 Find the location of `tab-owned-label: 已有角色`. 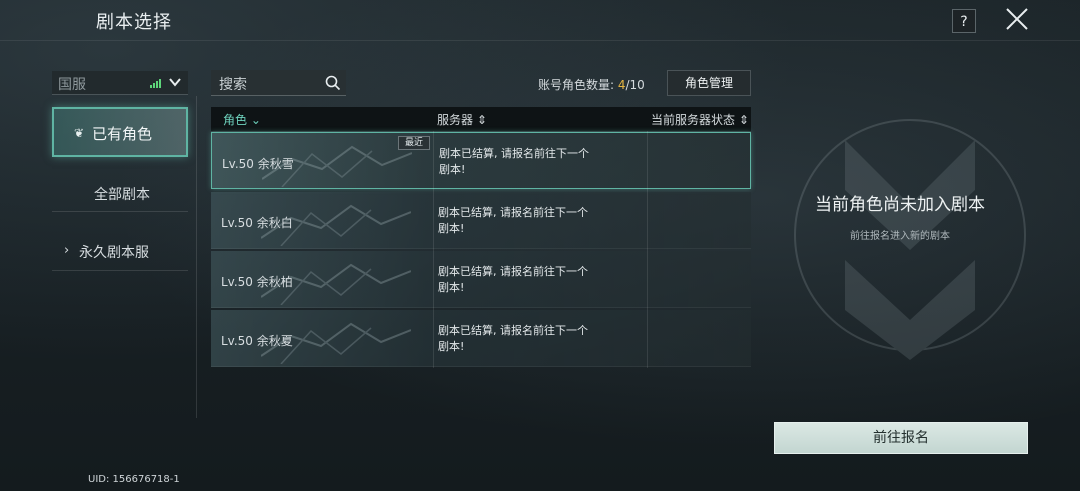

tab-owned-label: 已有角色 is located at coordinates (122, 134).